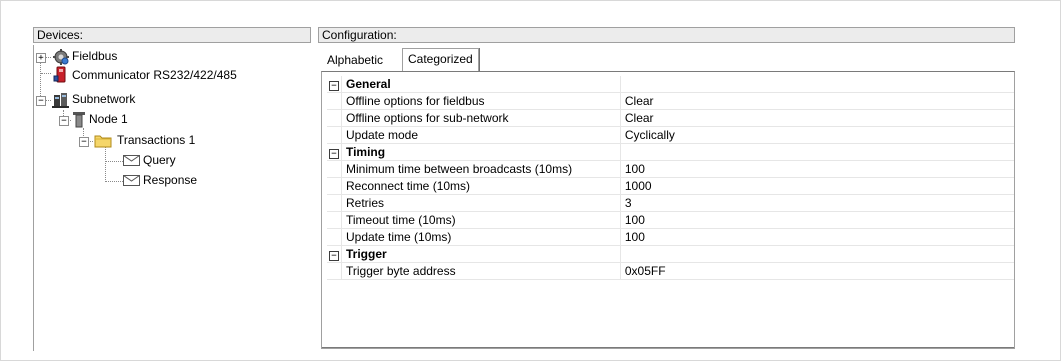 The width and height of the screenshot is (1061, 361). What do you see at coordinates (817, 203) in the screenshot?
I see `property-value: 3` at bounding box center [817, 203].